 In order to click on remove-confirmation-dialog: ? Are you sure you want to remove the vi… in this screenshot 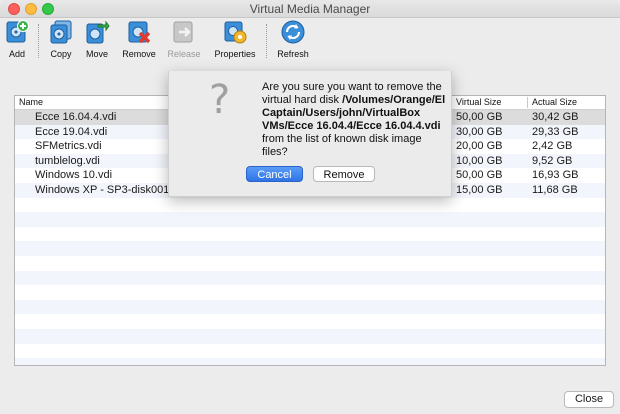, I will do `click(310, 134)`.